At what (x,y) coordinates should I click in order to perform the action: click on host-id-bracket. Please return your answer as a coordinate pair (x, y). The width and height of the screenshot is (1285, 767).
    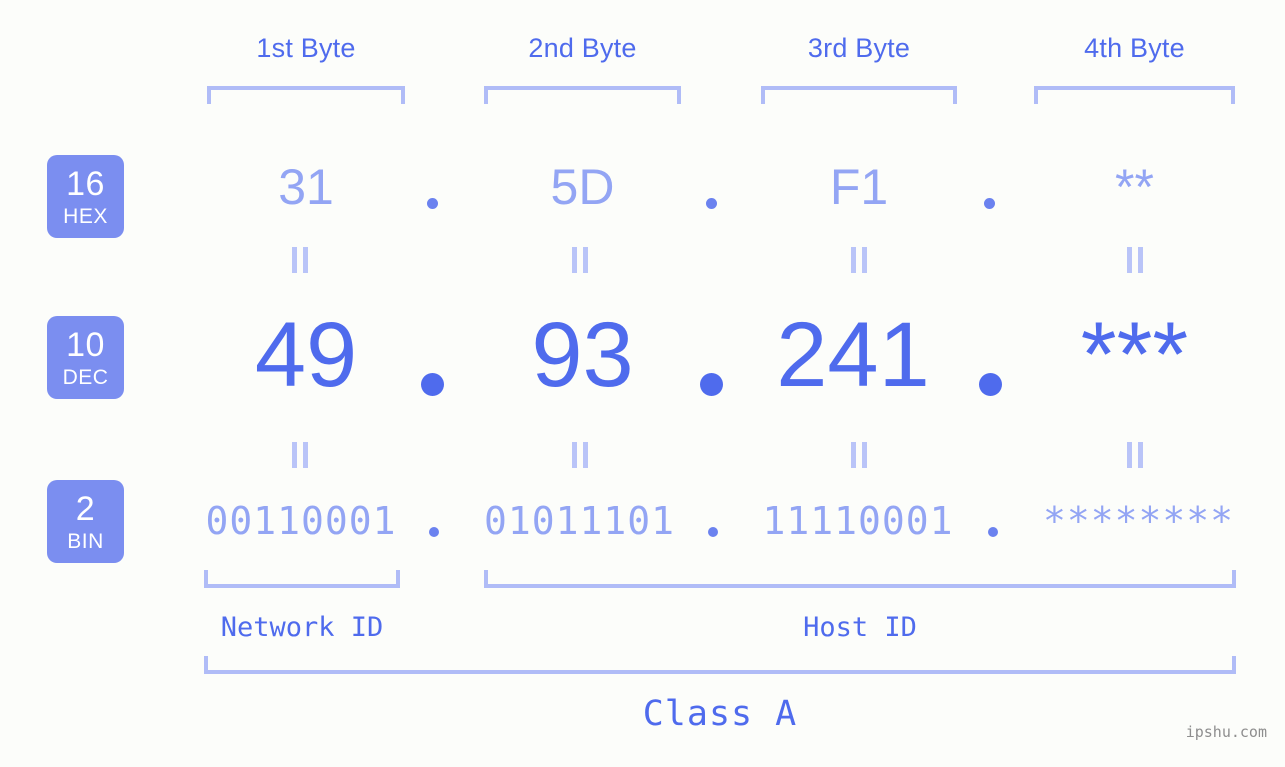
    Looking at the image, I should click on (860, 579).